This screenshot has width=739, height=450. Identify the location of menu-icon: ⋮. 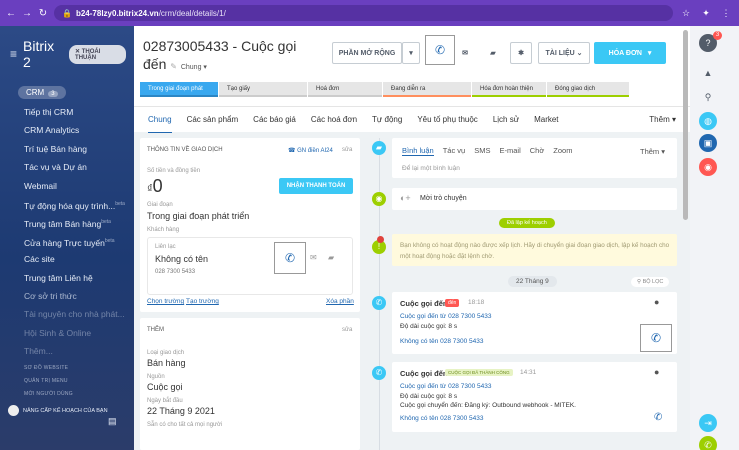
(726, 13).